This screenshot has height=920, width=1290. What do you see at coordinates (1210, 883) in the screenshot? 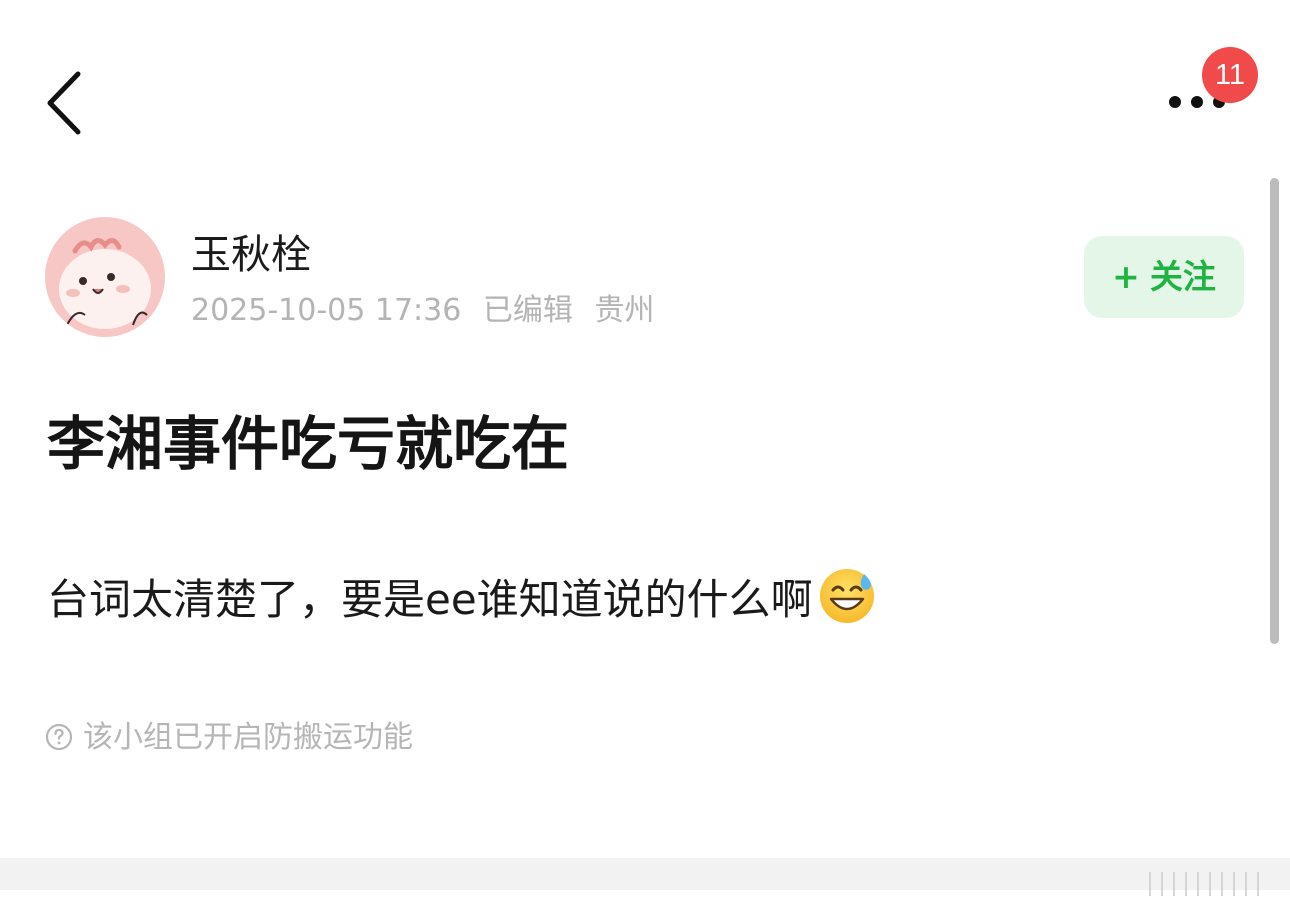
I see `watermark-icon` at bounding box center [1210, 883].